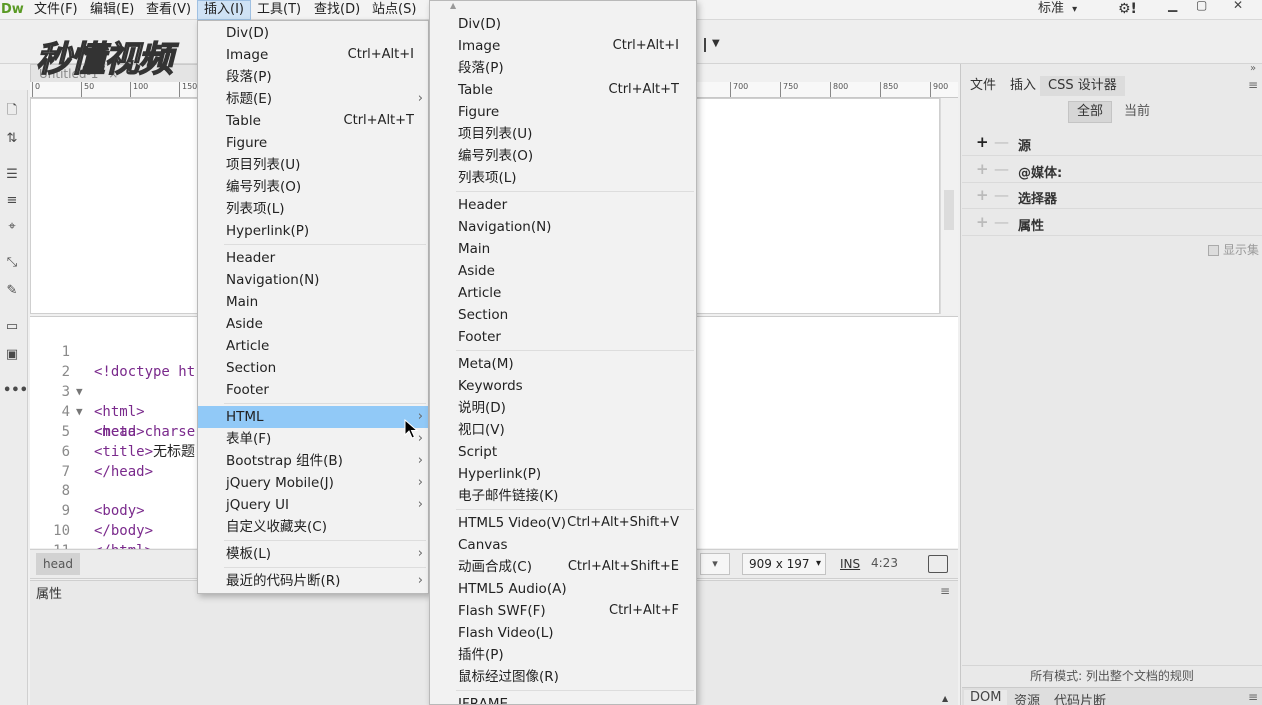  I want to click on html-menu-item-flash-video: Flash Video(L), so click(563, 633).